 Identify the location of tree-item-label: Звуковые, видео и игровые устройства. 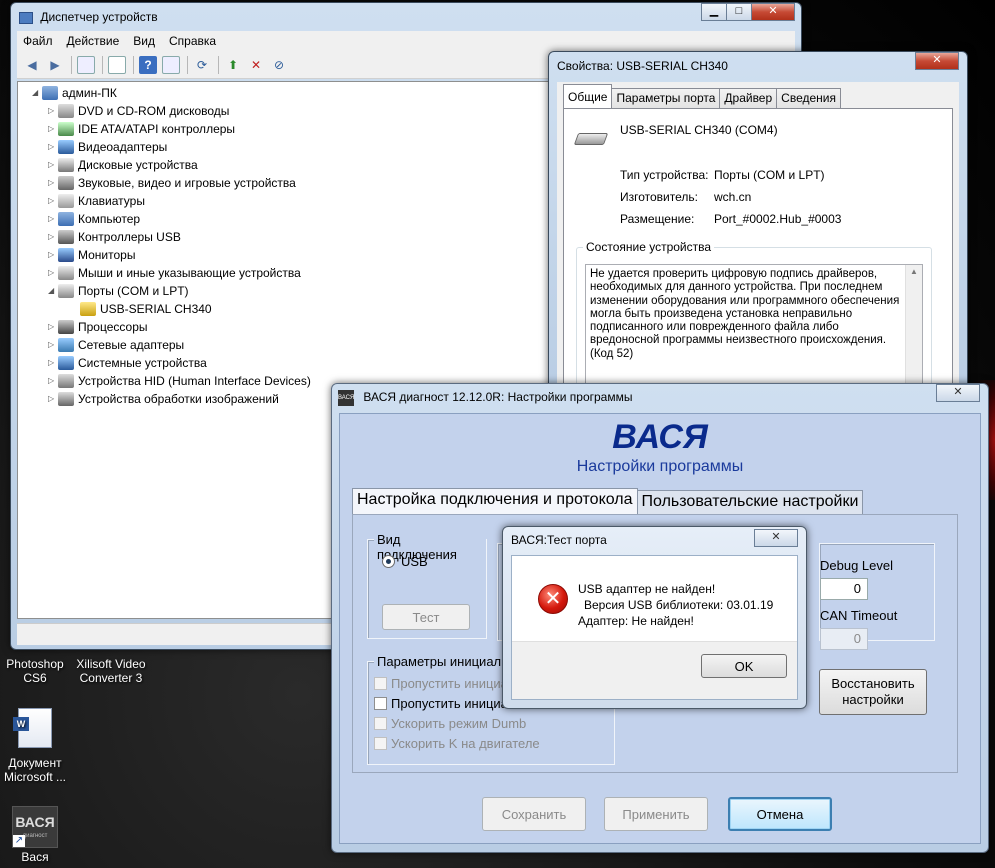
(187, 183).